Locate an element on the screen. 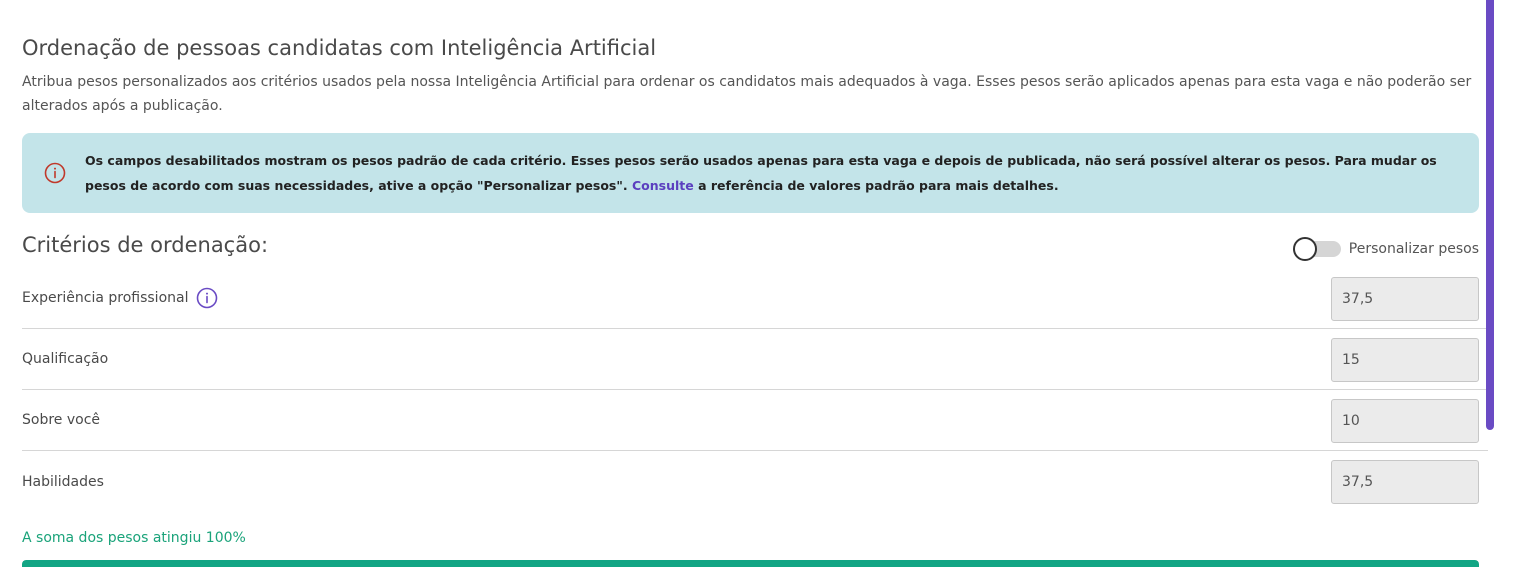  weights-sum-message: A soma dos pesos atingiu 100% is located at coordinates (134, 538).